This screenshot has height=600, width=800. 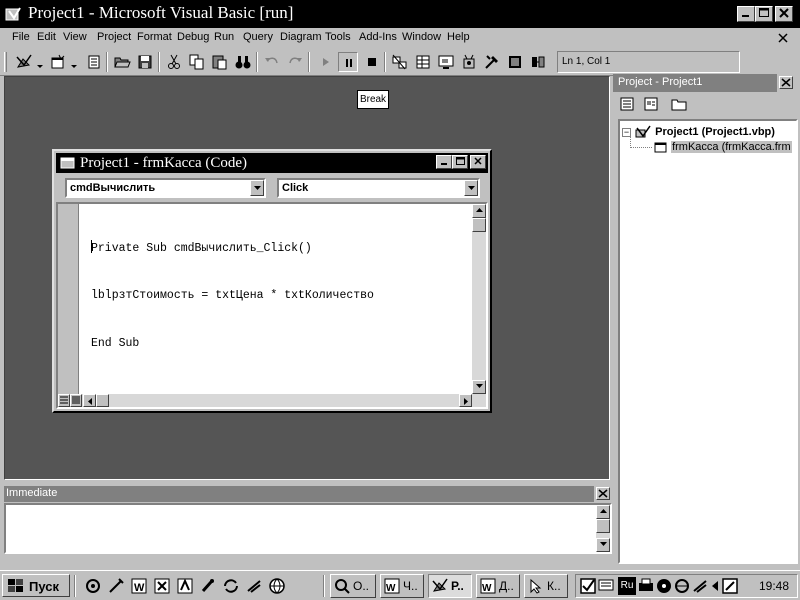 I want to click on refresh-icon, so click(x=231, y=586).